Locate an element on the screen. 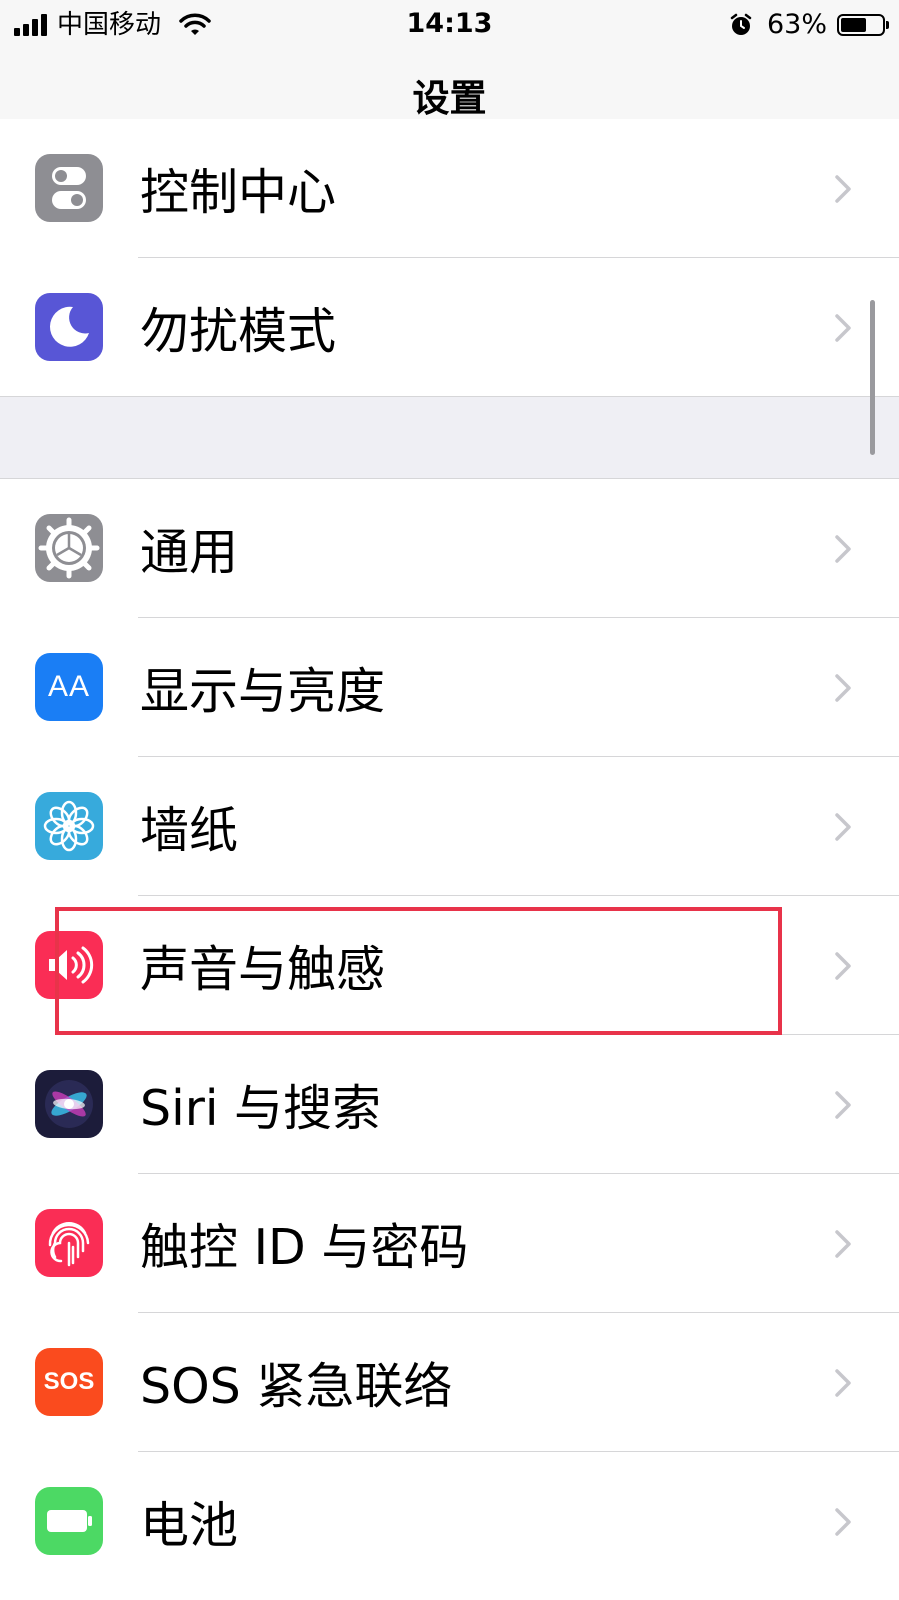 The image size is (899, 1600). fingerprint-icon is located at coordinates (69, 1243).